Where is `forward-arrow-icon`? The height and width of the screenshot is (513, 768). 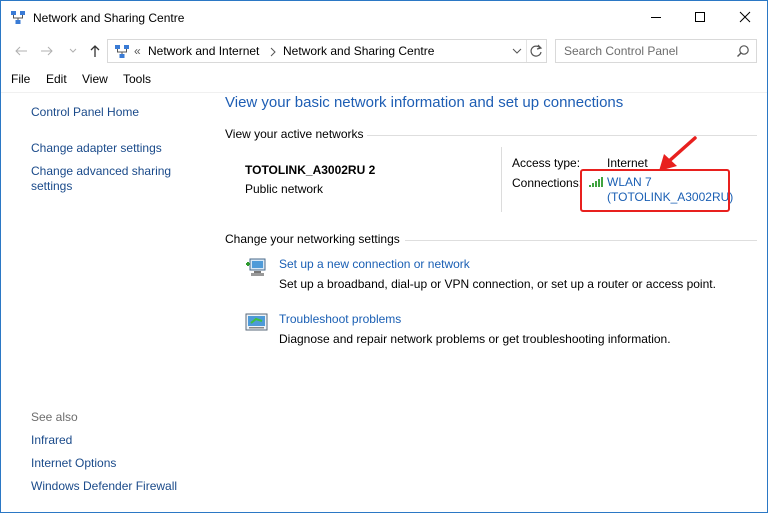
forward-arrow-icon is located at coordinates (47, 51).